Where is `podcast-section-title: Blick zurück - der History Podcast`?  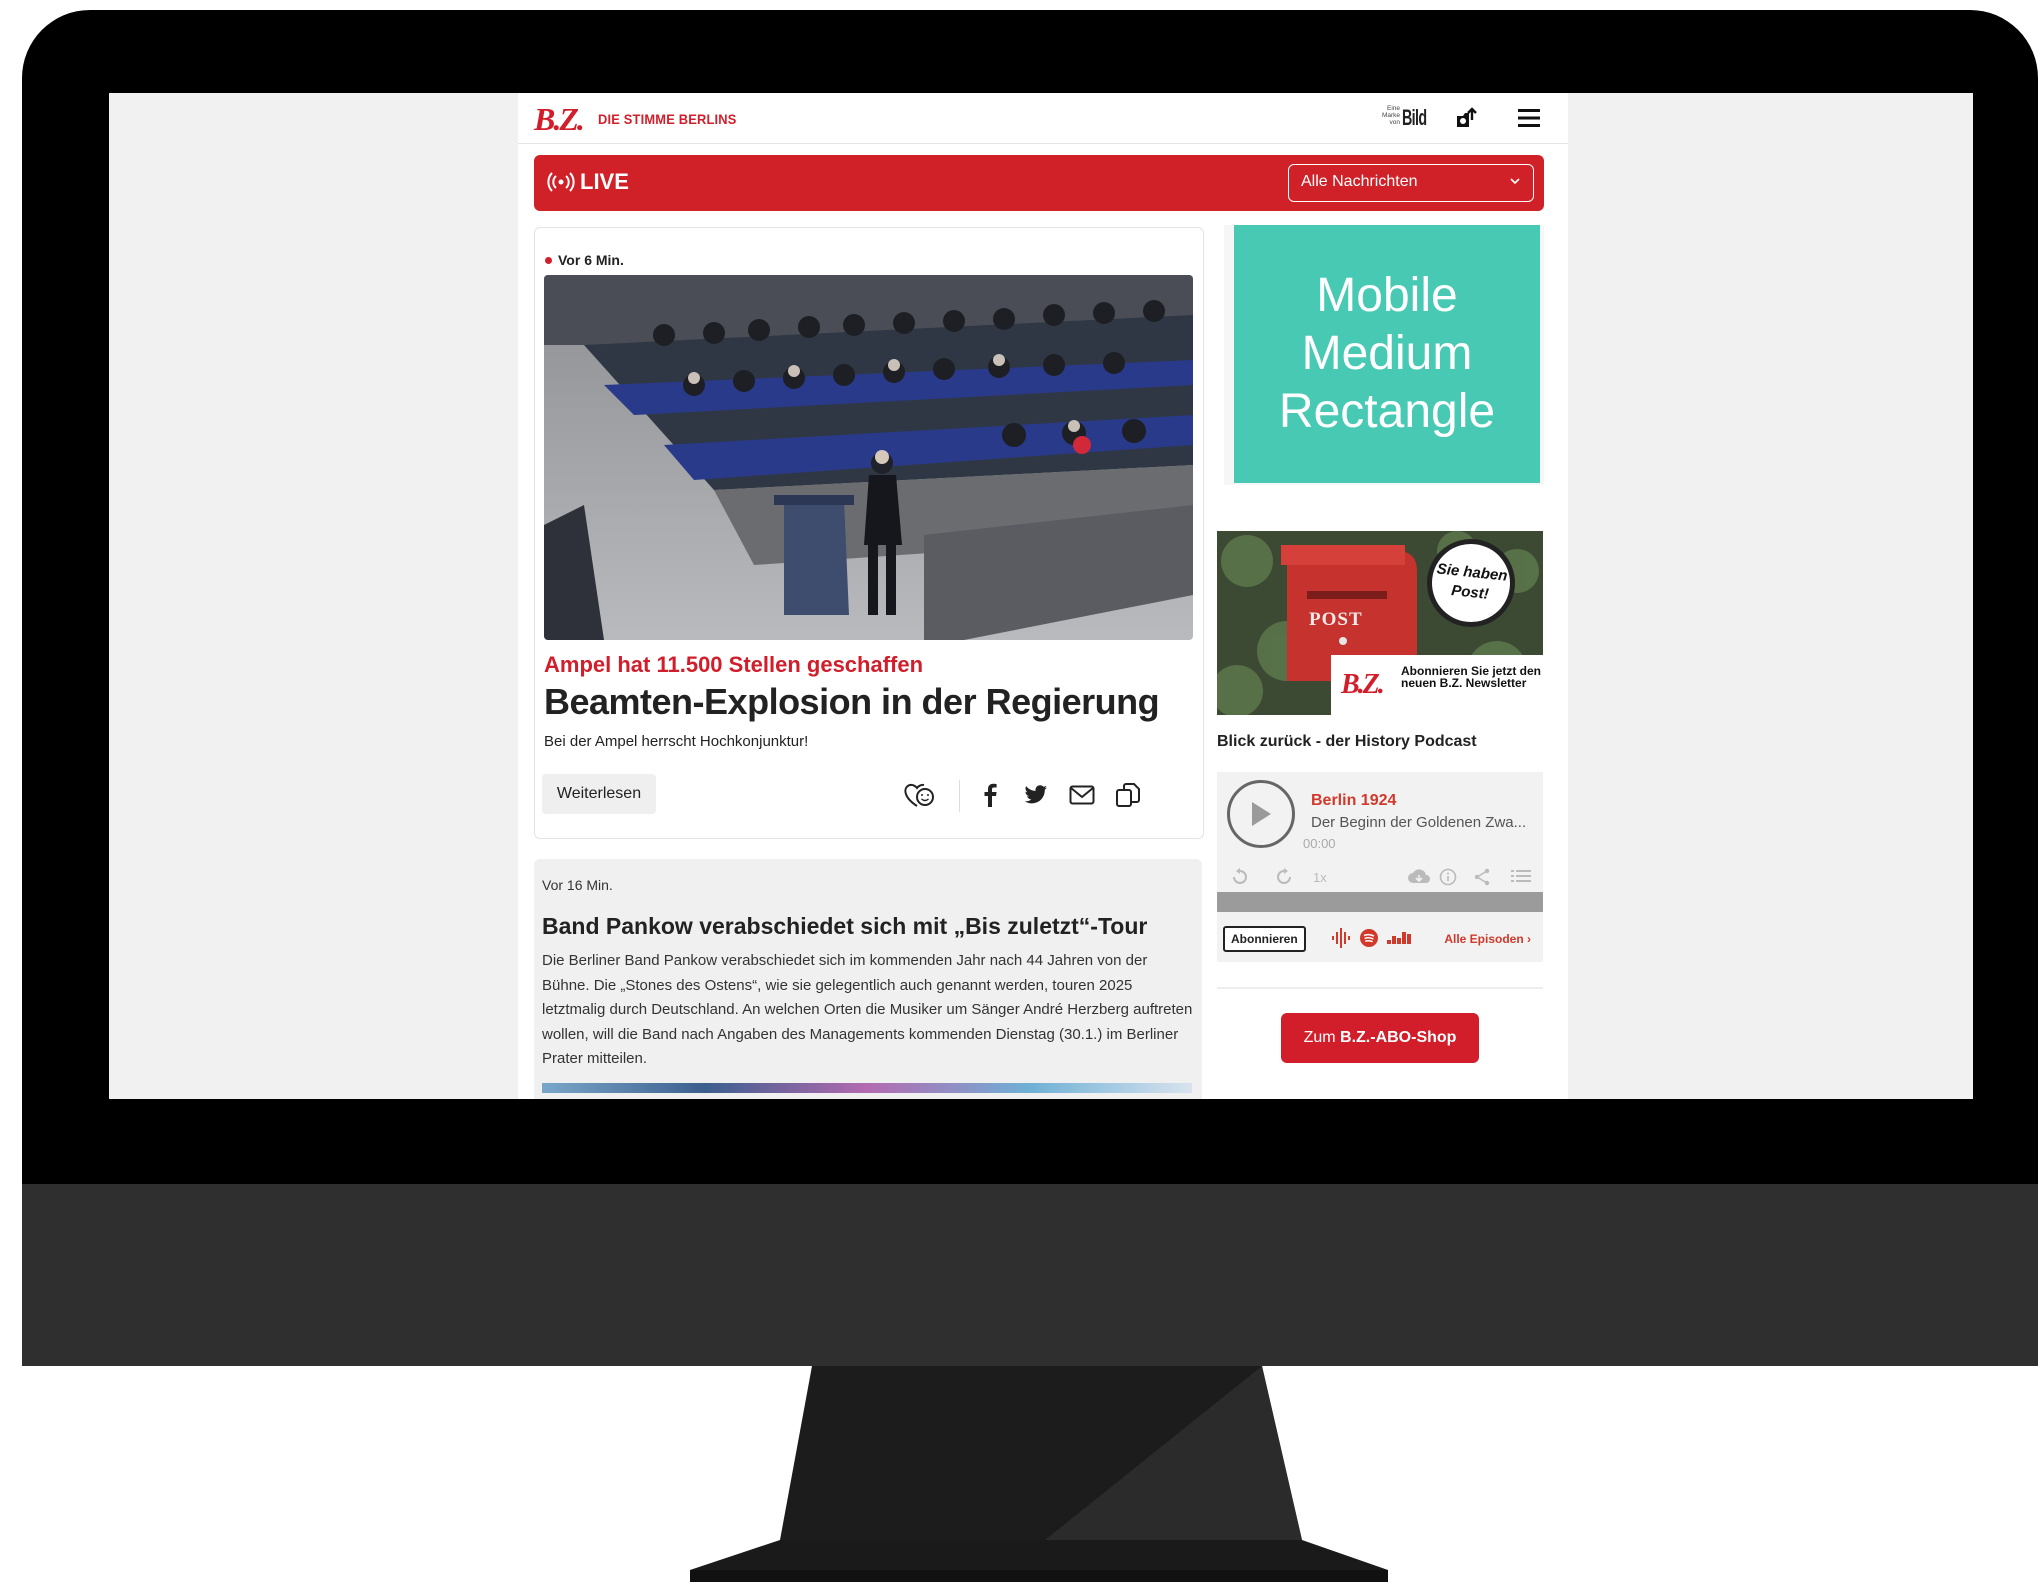
podcast-section-title: Blick zurück - der History Podcast is located at coordinates (1347, 741).